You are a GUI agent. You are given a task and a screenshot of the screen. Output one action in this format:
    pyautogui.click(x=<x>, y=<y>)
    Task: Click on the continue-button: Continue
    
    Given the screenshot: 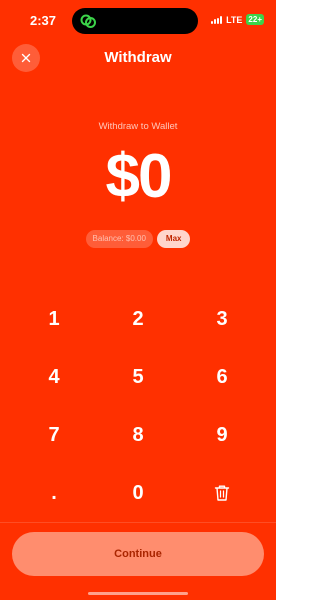 What is the action you would take?
    pyautogui.click(x=138, y=554)
    